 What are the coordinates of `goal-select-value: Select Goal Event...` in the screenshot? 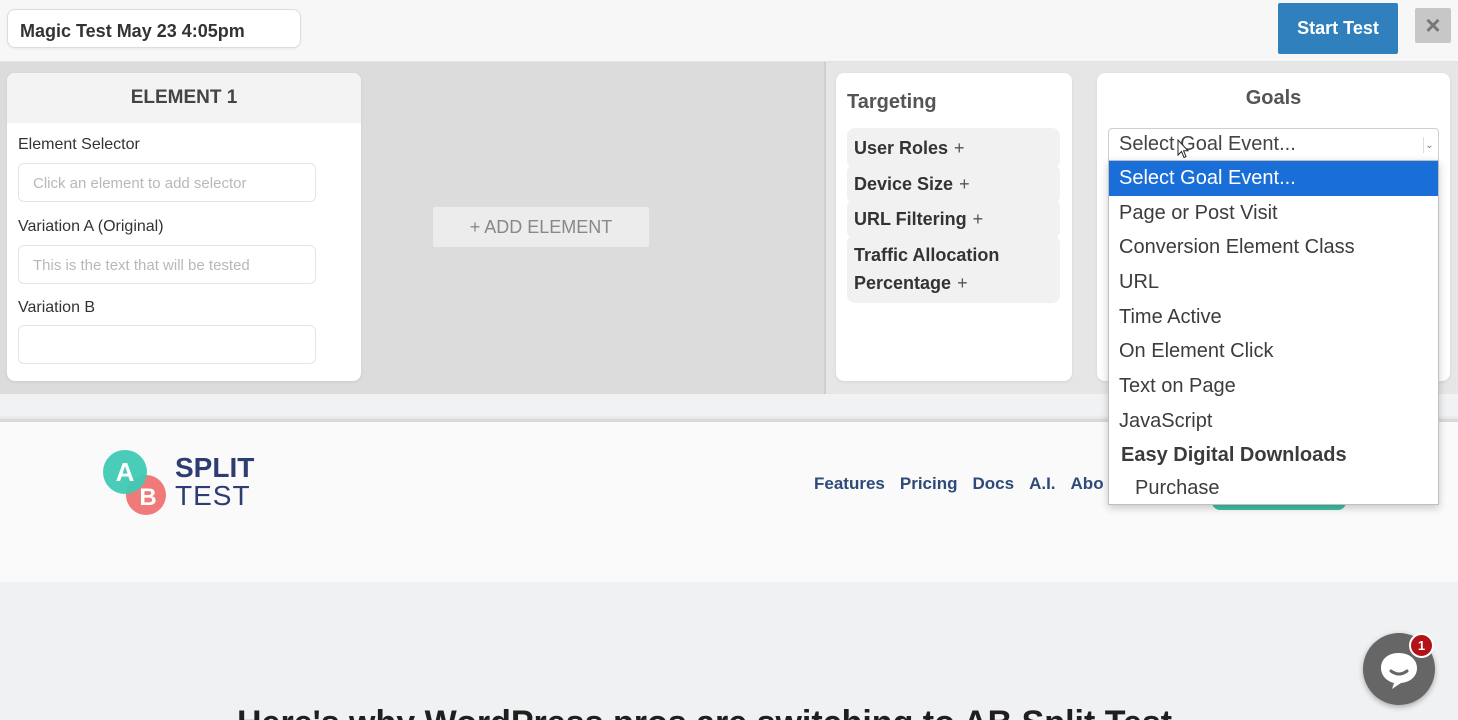 It's located at (1207, 144).